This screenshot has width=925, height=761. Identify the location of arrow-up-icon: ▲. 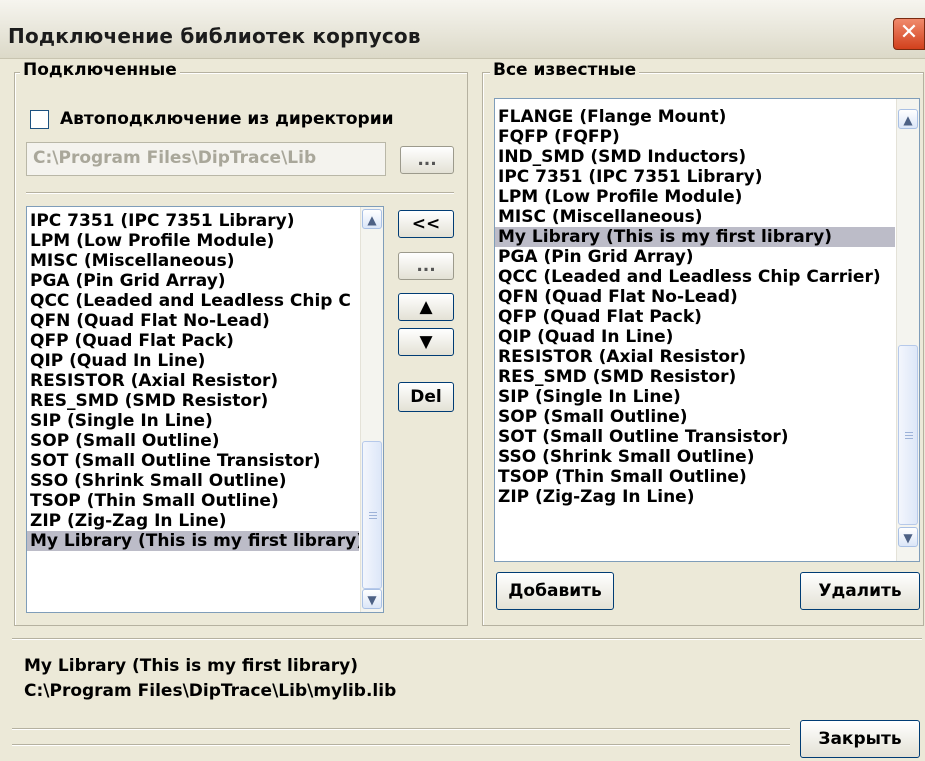
(426, 307).